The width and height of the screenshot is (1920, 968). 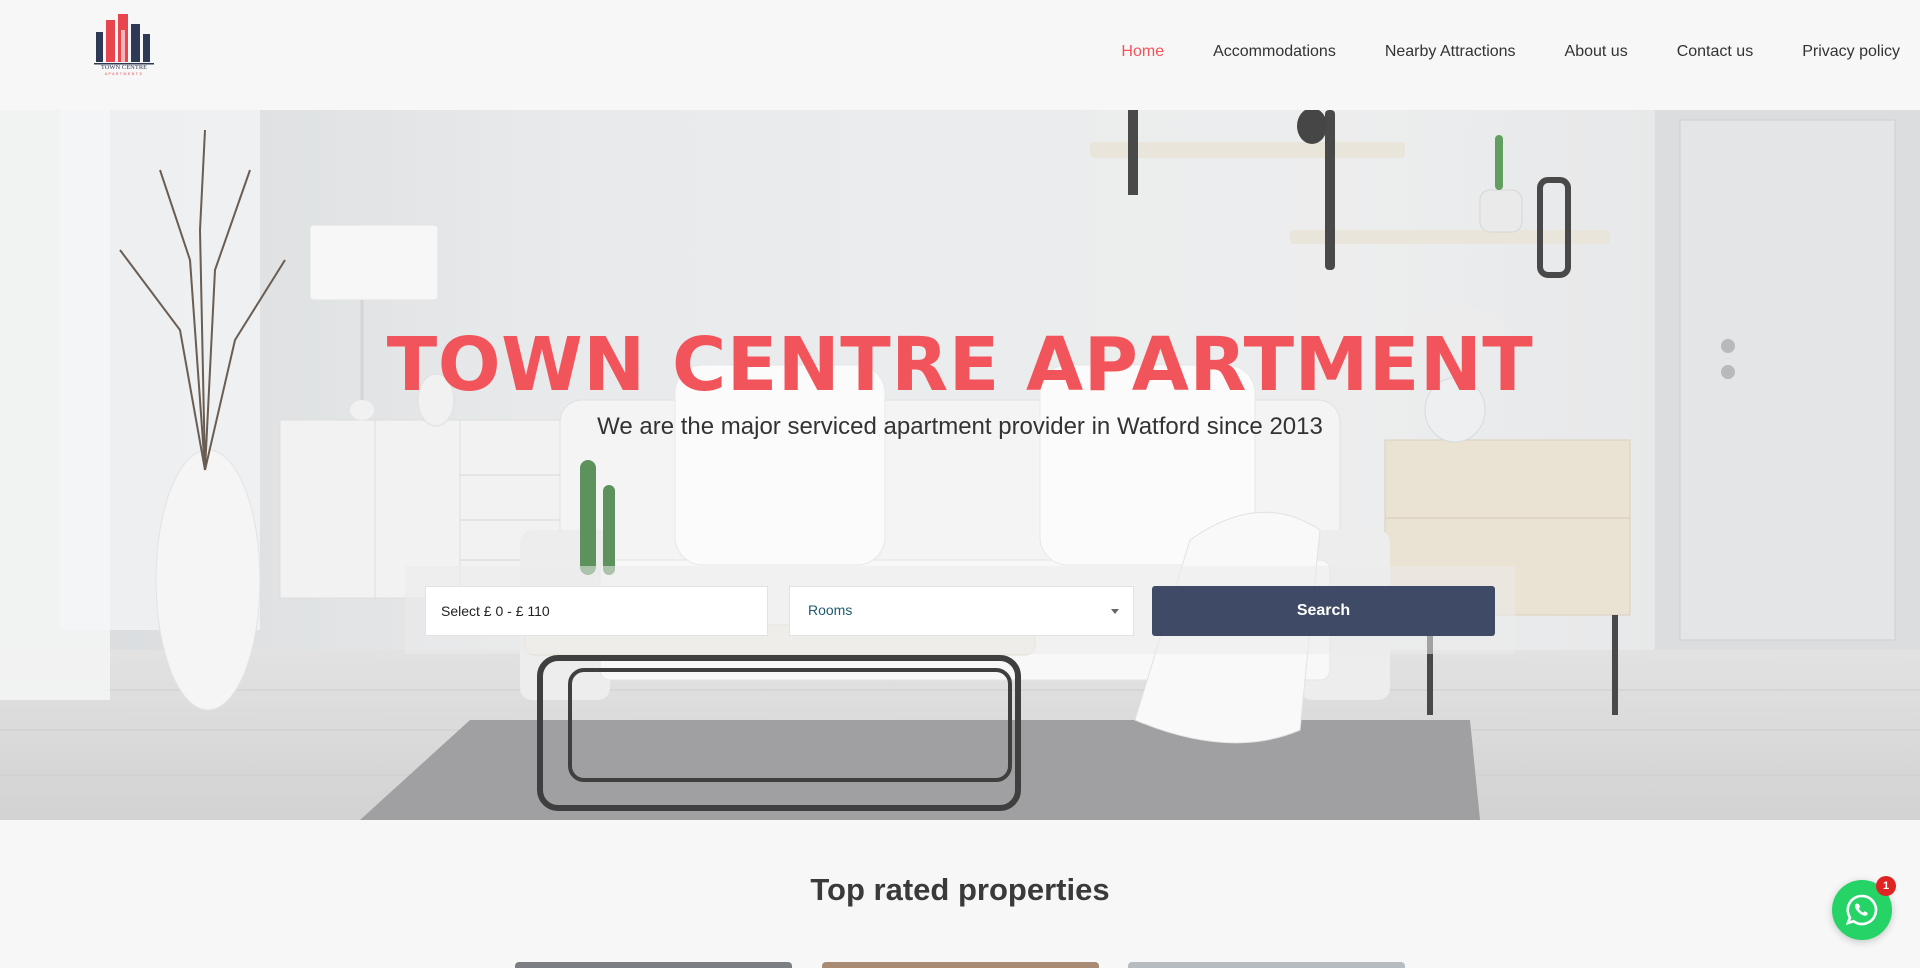 I want to click on notification-badge: 1, so click(x=1886, y=886).